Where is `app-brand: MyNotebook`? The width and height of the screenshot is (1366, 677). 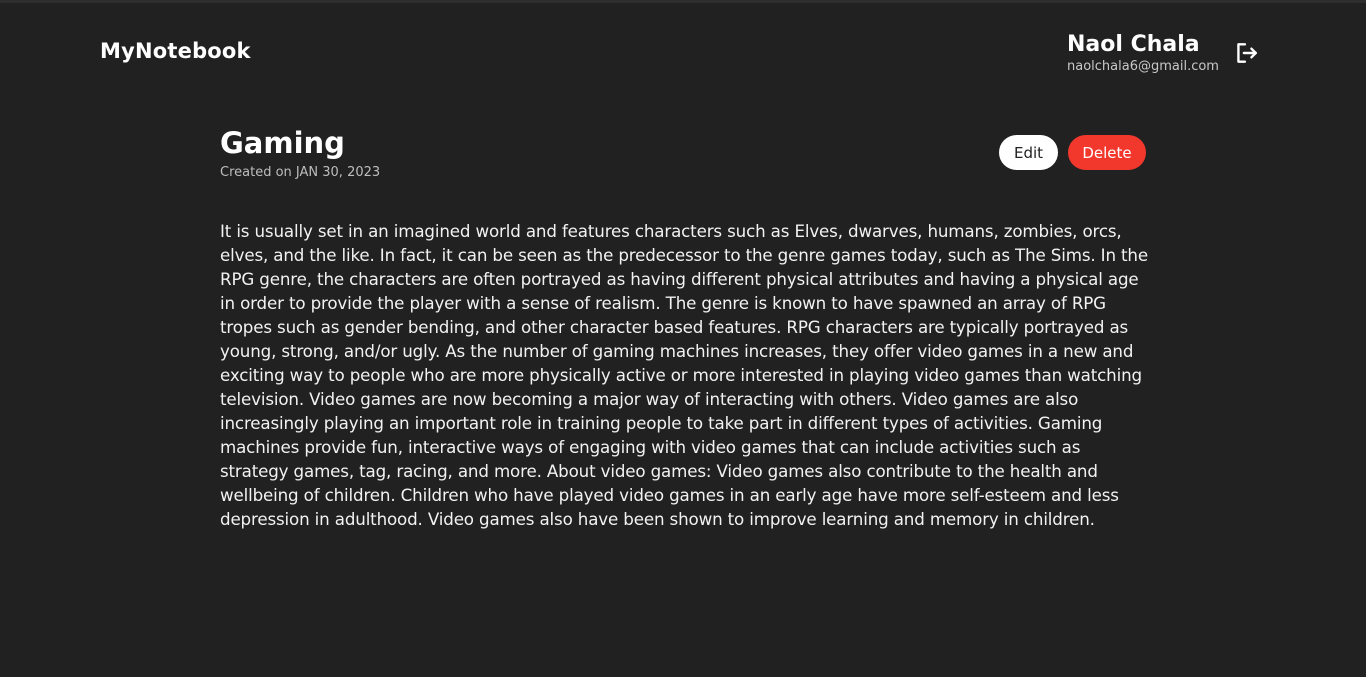 app-brand: MyNotebook is located at coordinates (175, 51).